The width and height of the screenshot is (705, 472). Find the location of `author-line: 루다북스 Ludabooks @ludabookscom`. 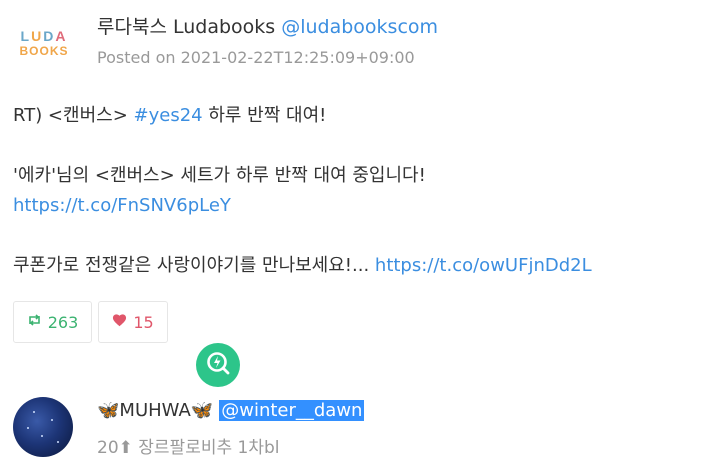

author-line: 루다북스 Ludabooks @ludabookscom is located at coordinates (267, 25).